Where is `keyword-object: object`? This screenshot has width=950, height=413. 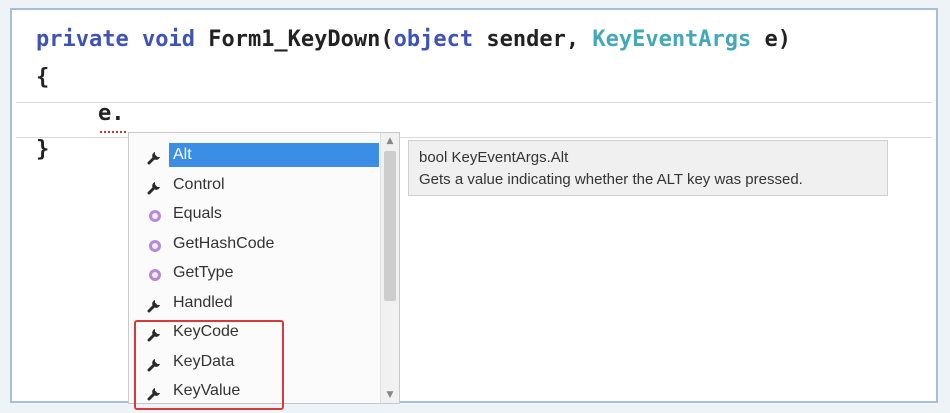
keyword-object: object is located at coordinates (433, 39).